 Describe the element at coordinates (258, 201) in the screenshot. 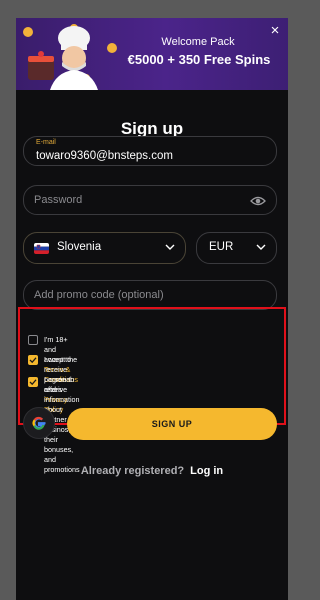

I see `eye-icon` at that location.